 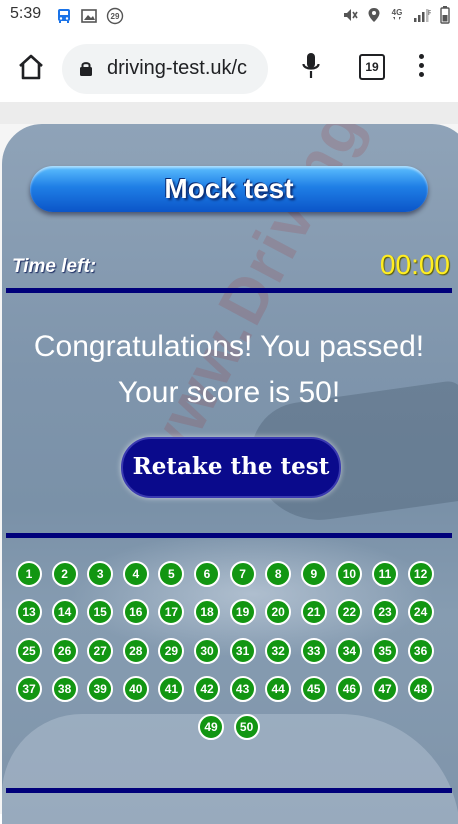 What do you see at coordinates (211, 727) in the screenshot?
I see `question-49-button: 49` at bounding box center [211, 727].